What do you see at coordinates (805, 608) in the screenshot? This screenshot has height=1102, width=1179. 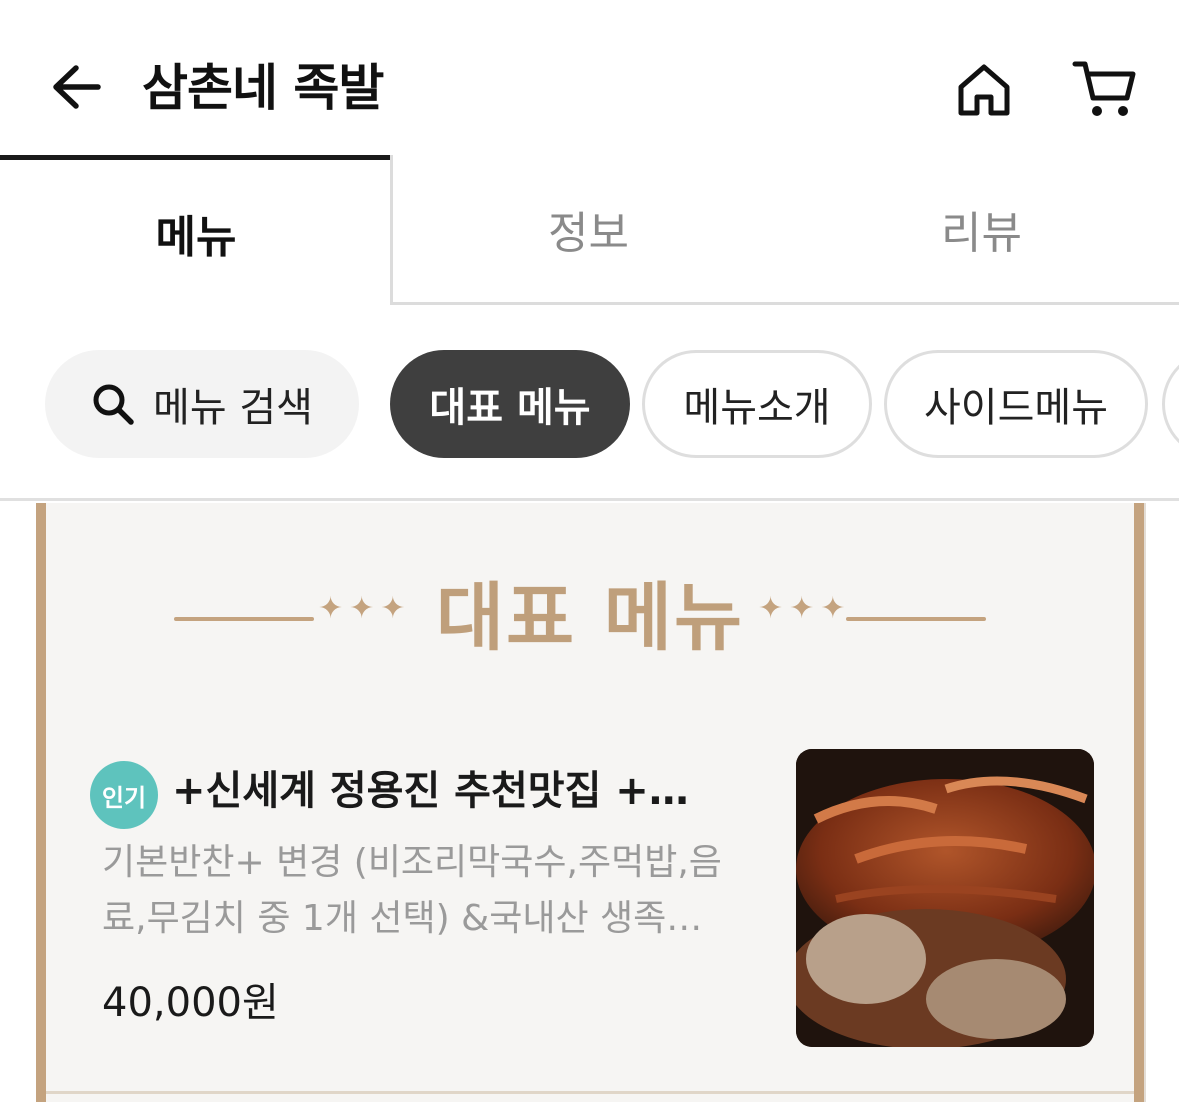 I see `sparkle-icon: ✦✦✦` at bounding box center [805, 608].